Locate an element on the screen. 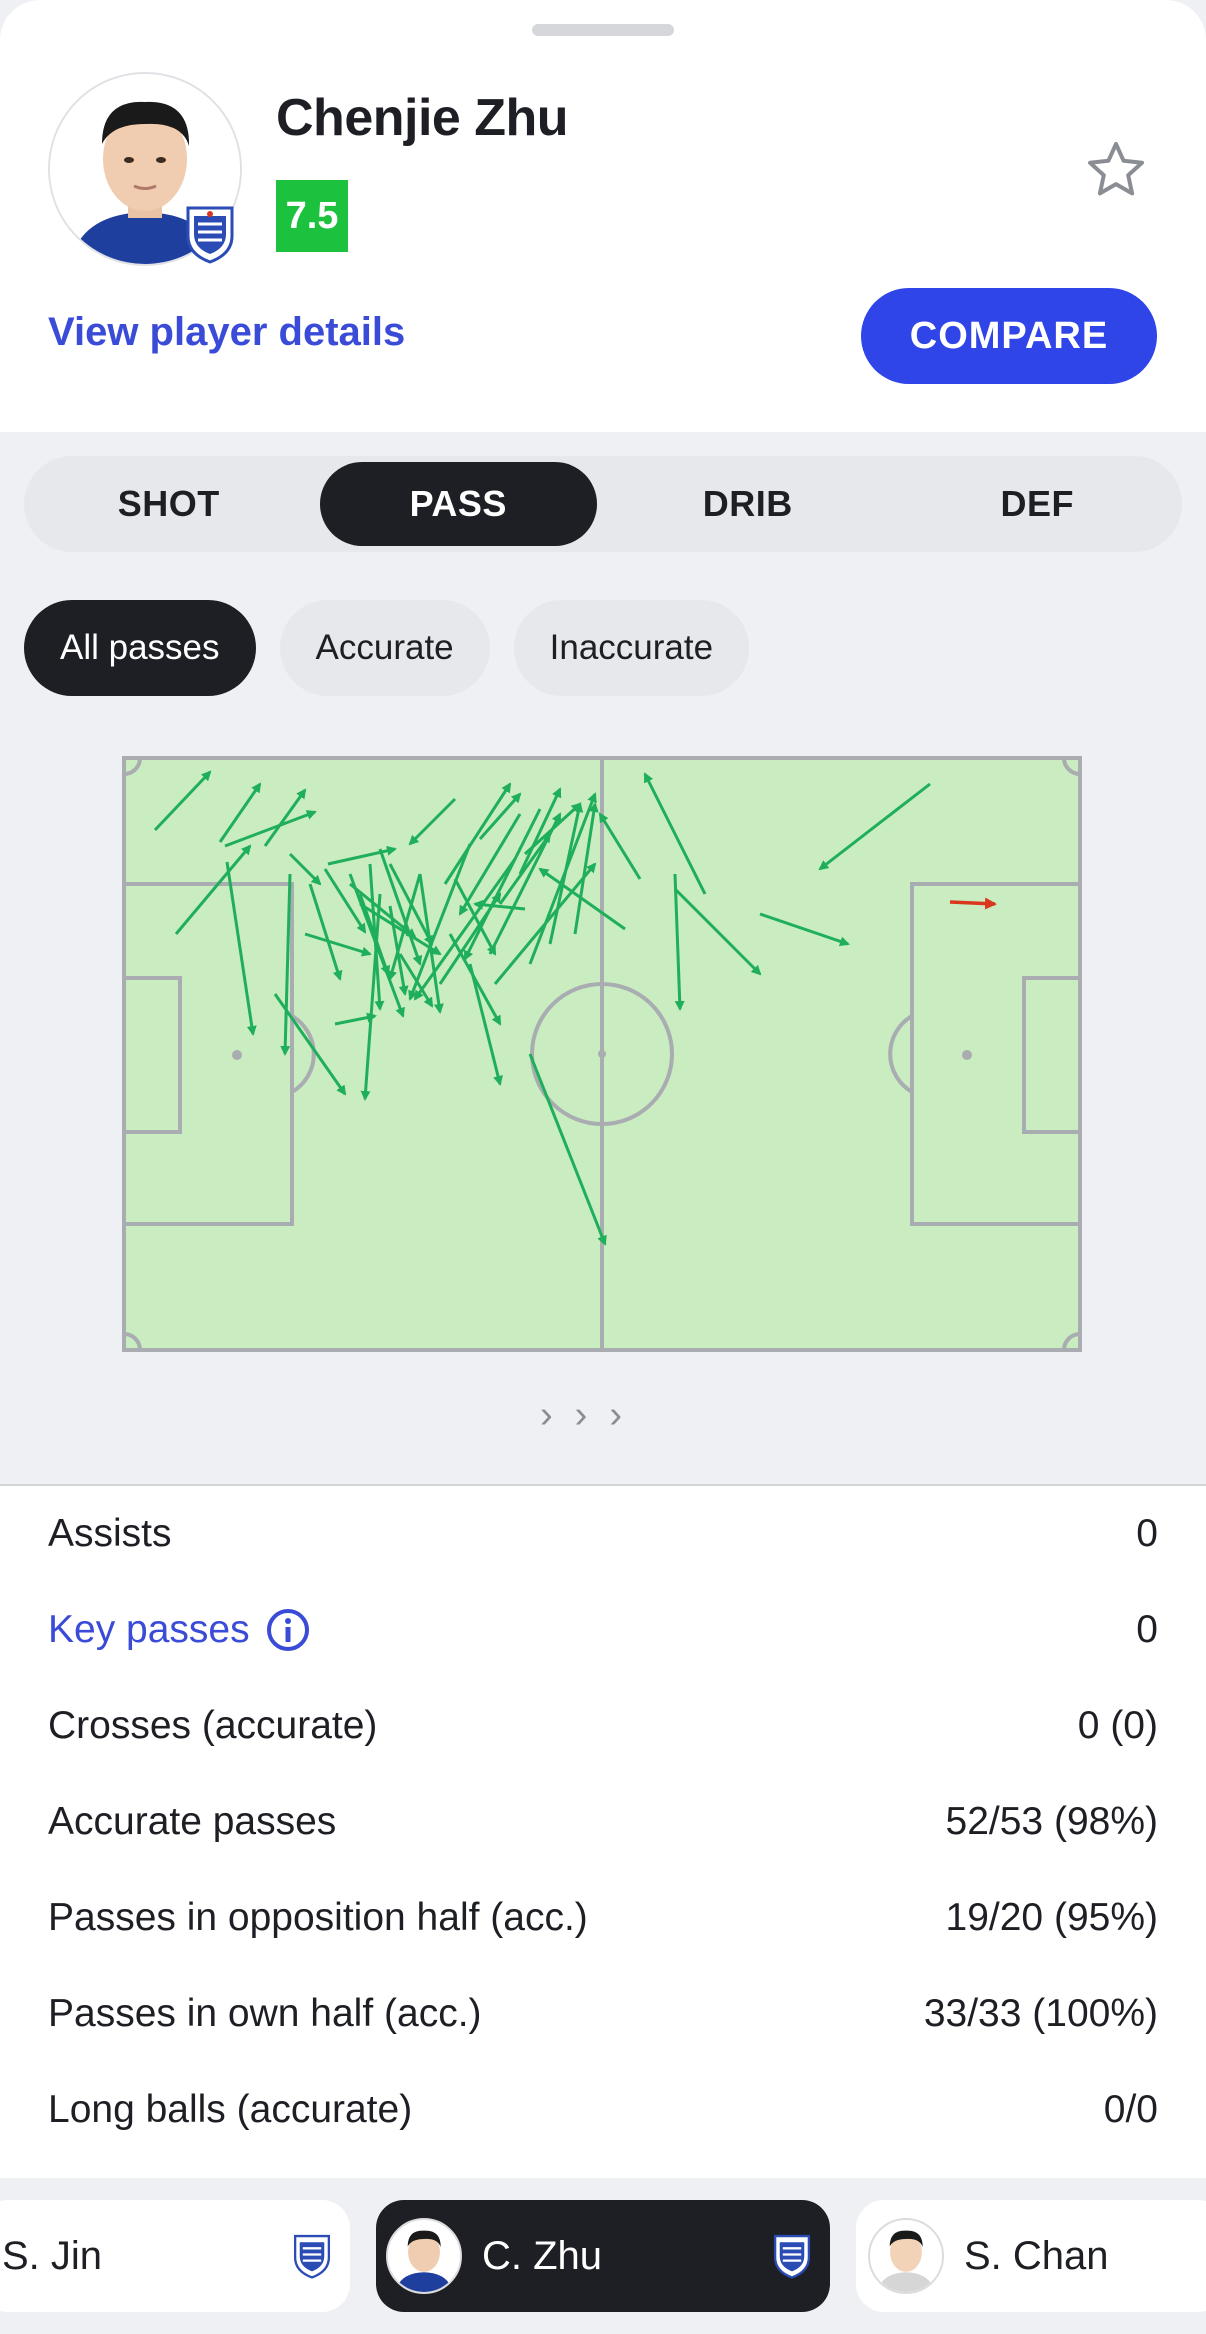 The height and width of the screenshot is (2334, 1206). tab-drib: DRIB is located at coordinates (748, 504).